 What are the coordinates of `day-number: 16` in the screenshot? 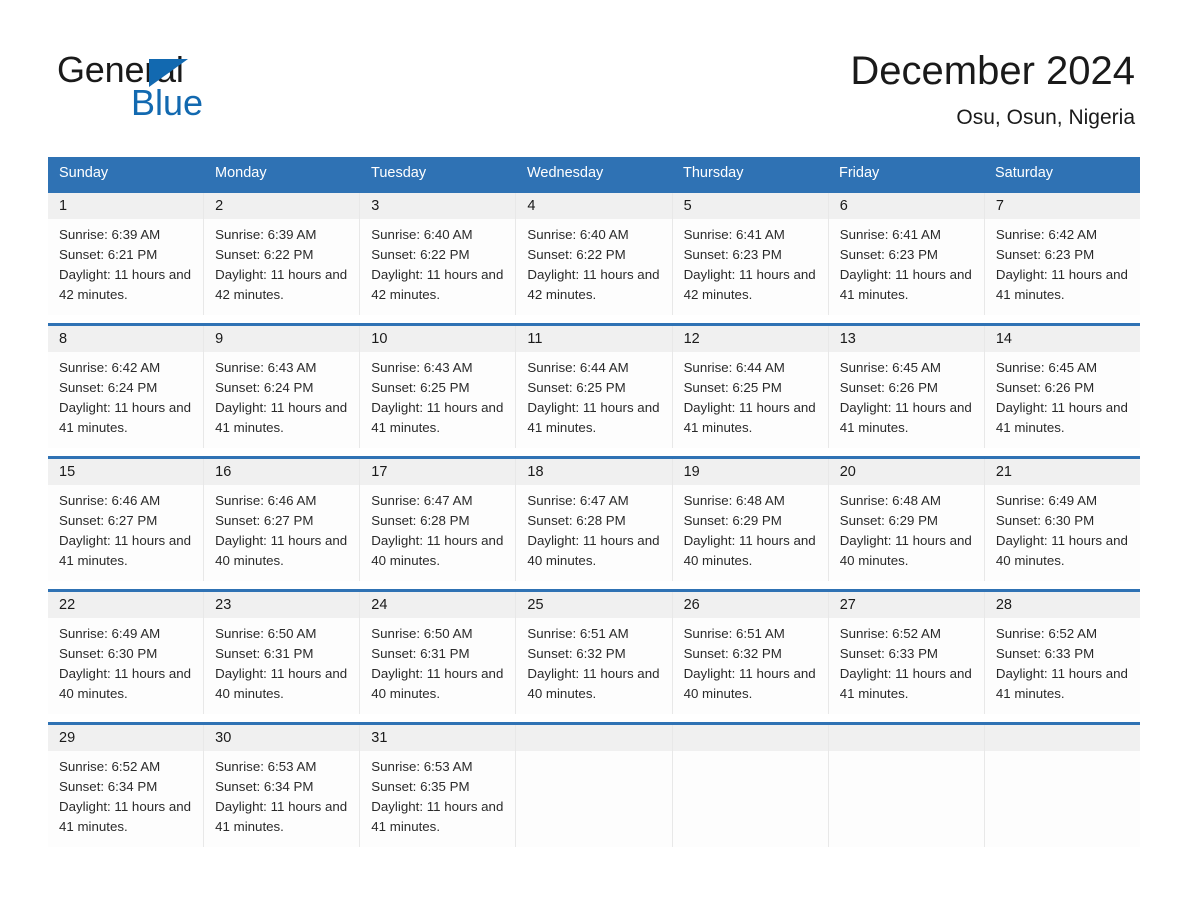 It's located at (281, 472).